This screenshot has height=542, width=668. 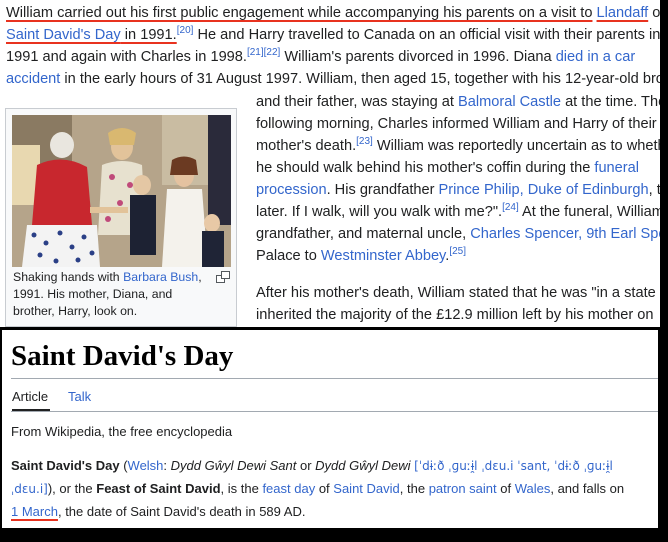 What do you see at coordinates (34, 511) in the screenshot?
I see `link-1-march: 1 March` at bounding box center [34, 511].